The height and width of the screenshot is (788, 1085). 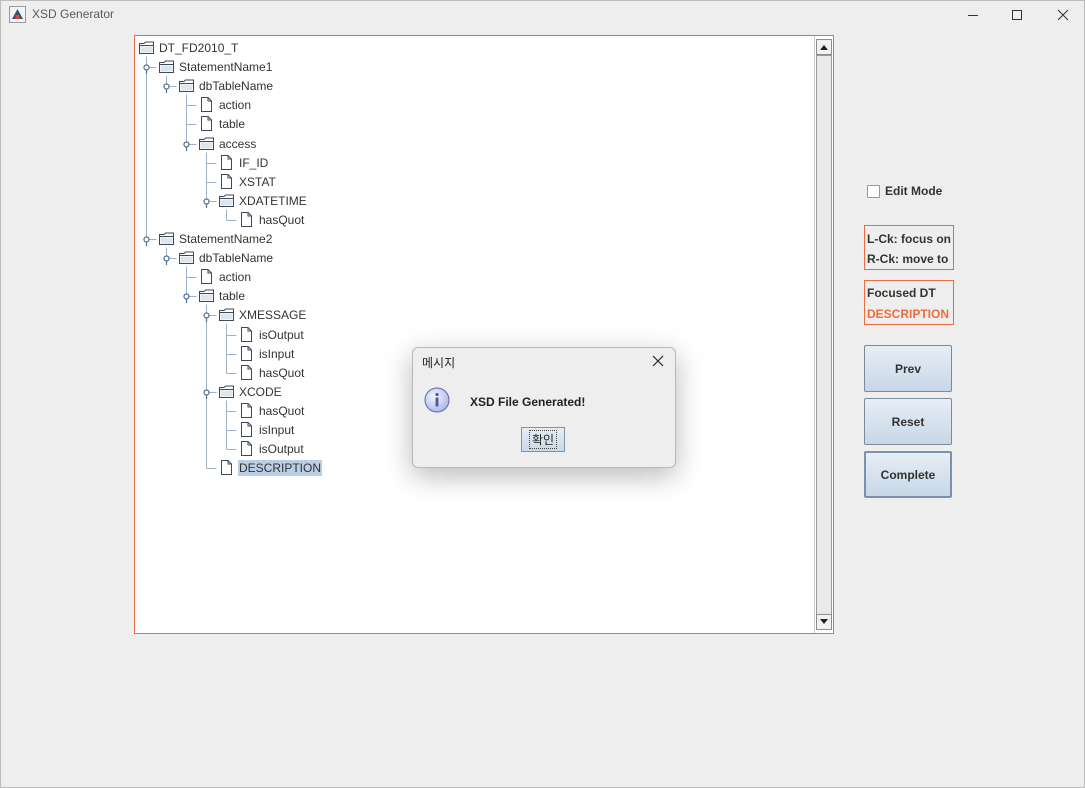 What do you see at coordinates (247, 181) in the screenshot?
I see `tree-leaf-node: XSTAT` at bounding box center [247, 181].